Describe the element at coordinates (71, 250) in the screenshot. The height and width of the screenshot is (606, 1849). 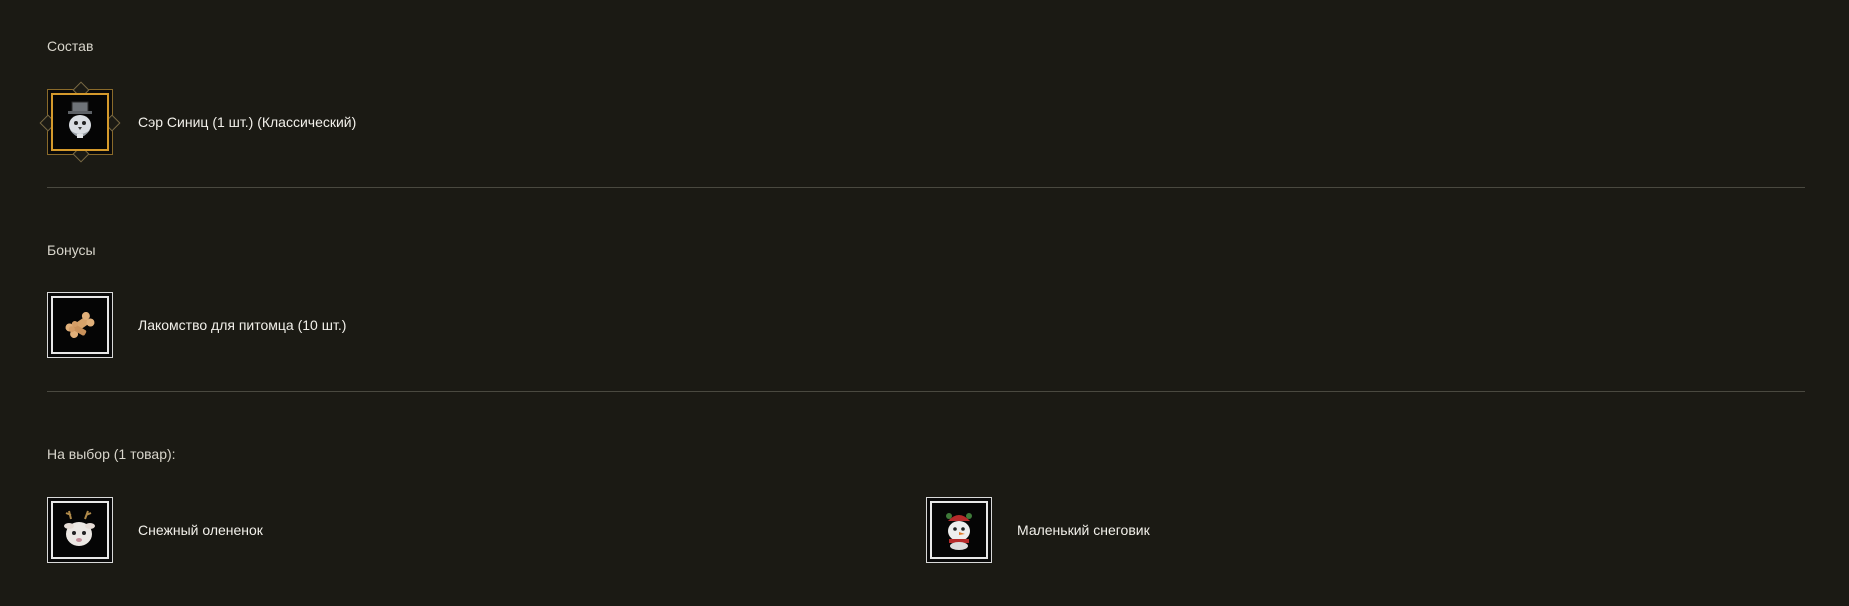
I see `section-title-bonuses: Бонусы` at that location.